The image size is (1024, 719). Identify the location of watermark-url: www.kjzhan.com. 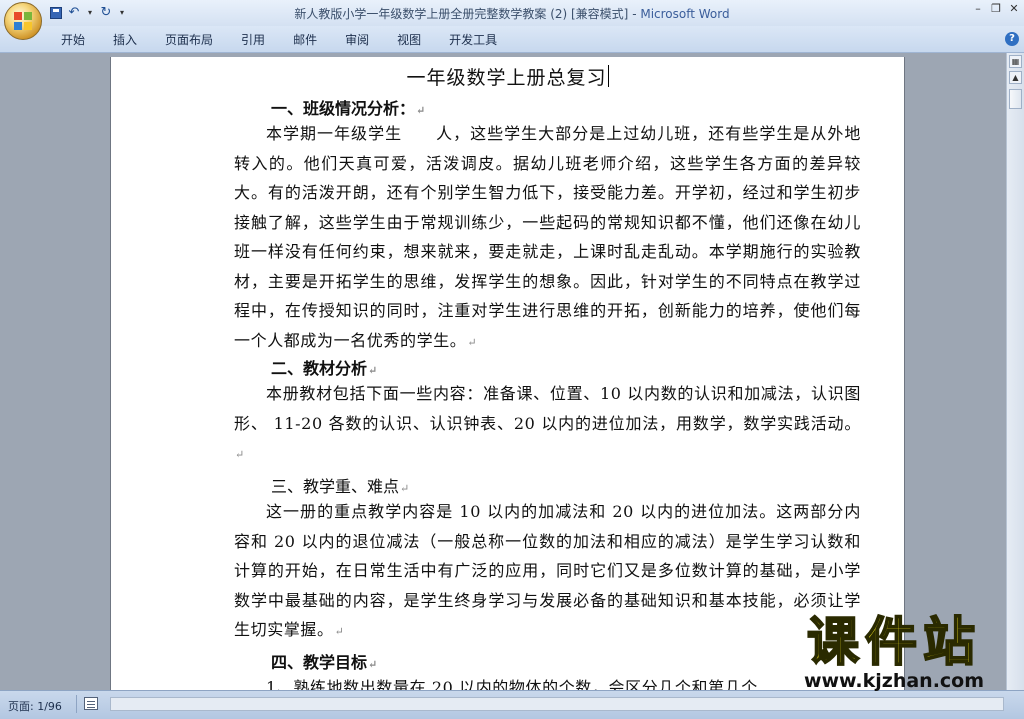
(894, 681).